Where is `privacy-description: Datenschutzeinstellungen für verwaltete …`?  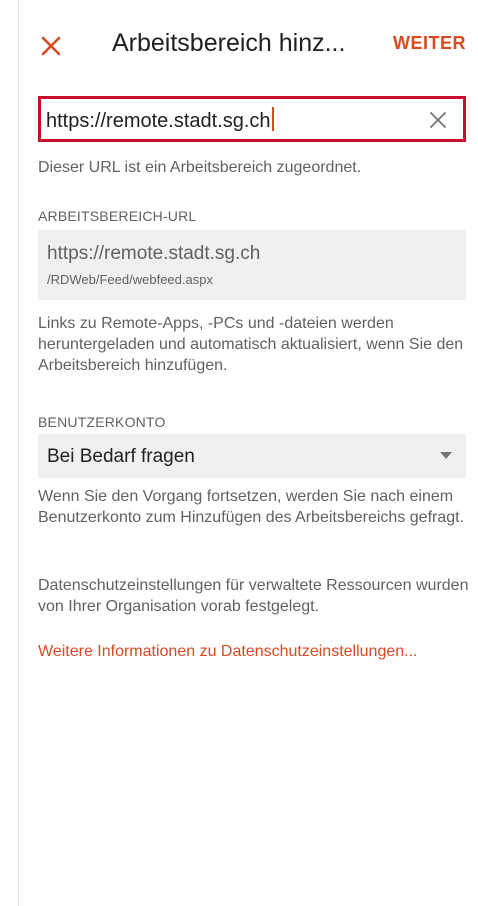
privacy-description: Datenschutzeinstellungen für verwaltete … is located at coordinates (253, 596).